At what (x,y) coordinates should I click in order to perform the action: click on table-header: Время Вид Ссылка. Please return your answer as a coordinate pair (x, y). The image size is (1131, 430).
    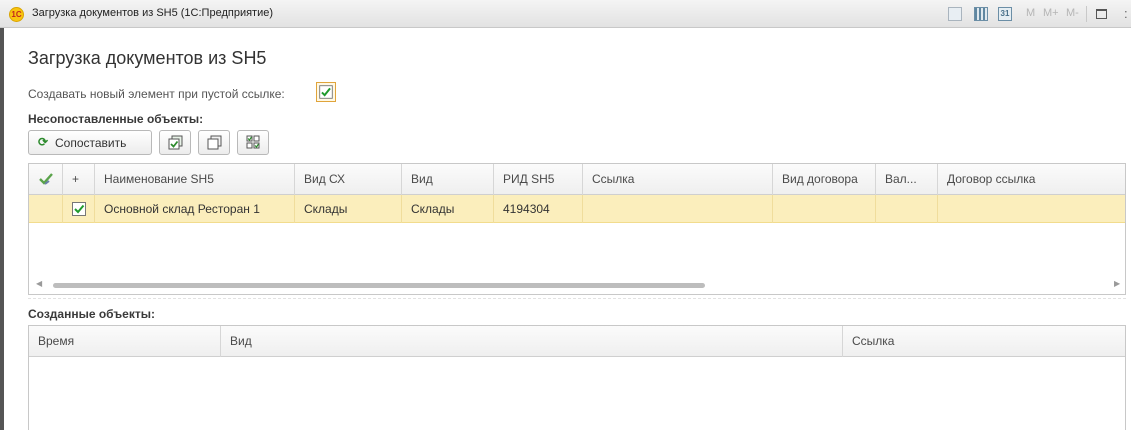
    Looking at the image, I should click on (577, 341).